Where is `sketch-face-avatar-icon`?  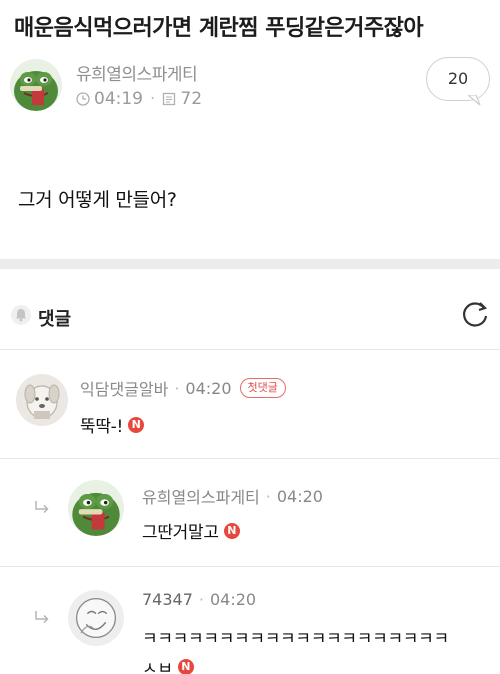 sketch-face-avatar-icon is located at coordinates (96, 618).